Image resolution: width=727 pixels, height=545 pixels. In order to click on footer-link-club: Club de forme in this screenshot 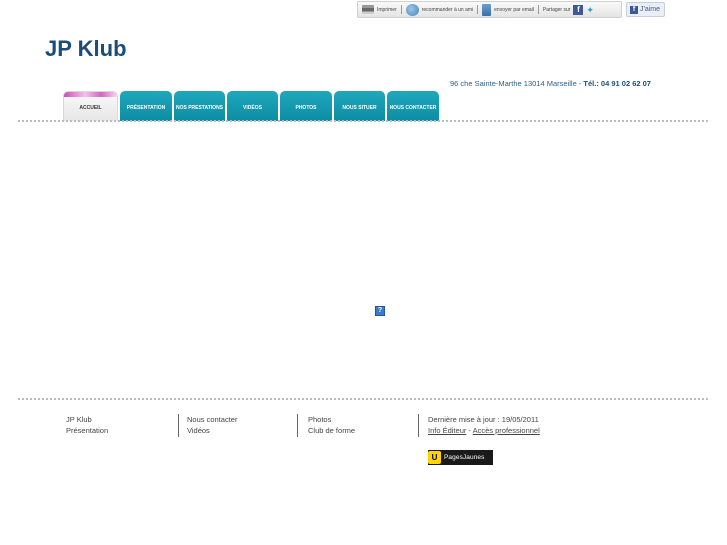, I will do `click(331, 430)`.